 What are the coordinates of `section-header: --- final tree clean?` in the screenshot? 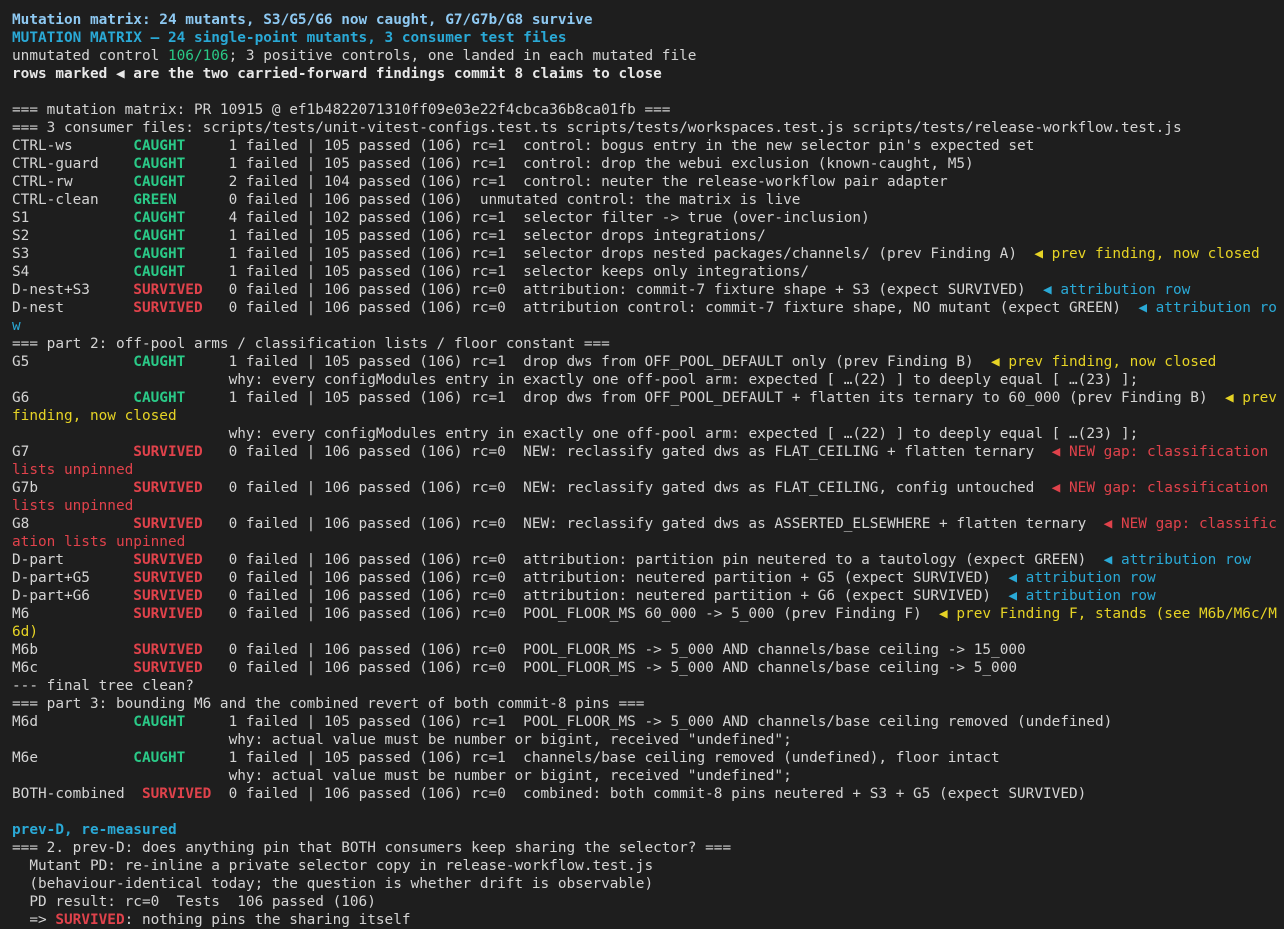 It's located at (648, 686).